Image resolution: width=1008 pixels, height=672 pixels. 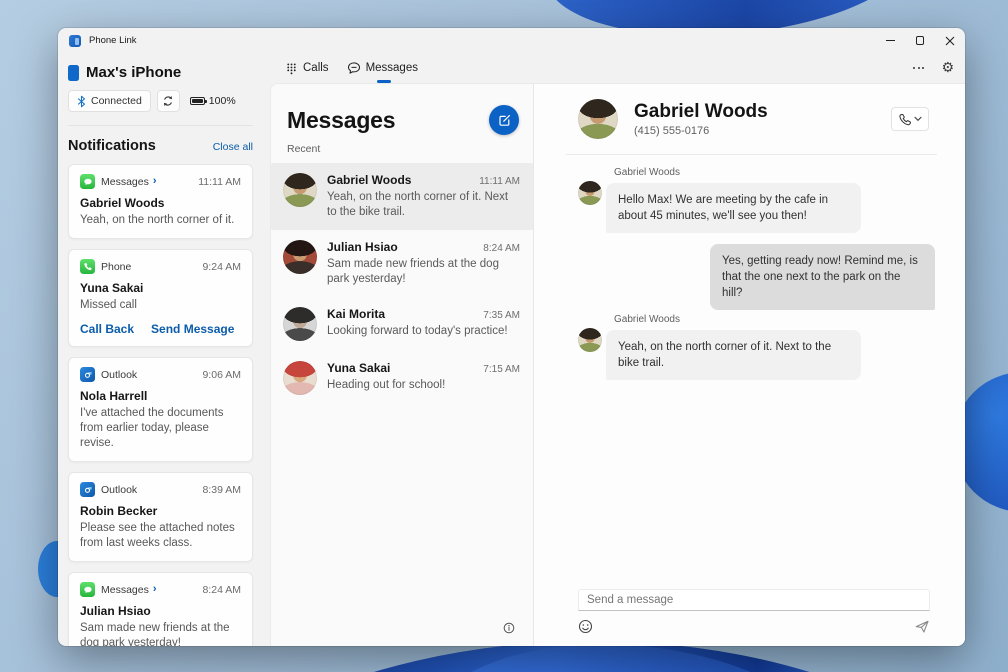 What do you see at coordinates (107, 329) in the screenshot?
I see `call-back-link: Call Back` at bounding box center [107, 329].